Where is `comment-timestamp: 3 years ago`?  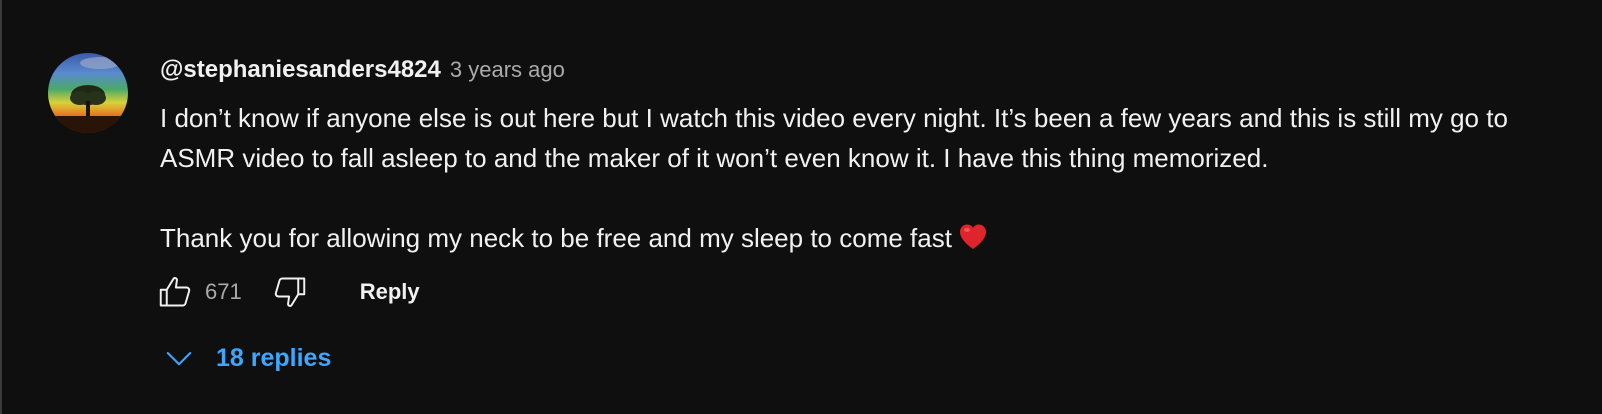 comment-timestamp: 3 years ago is located at coordinates (507, 70).